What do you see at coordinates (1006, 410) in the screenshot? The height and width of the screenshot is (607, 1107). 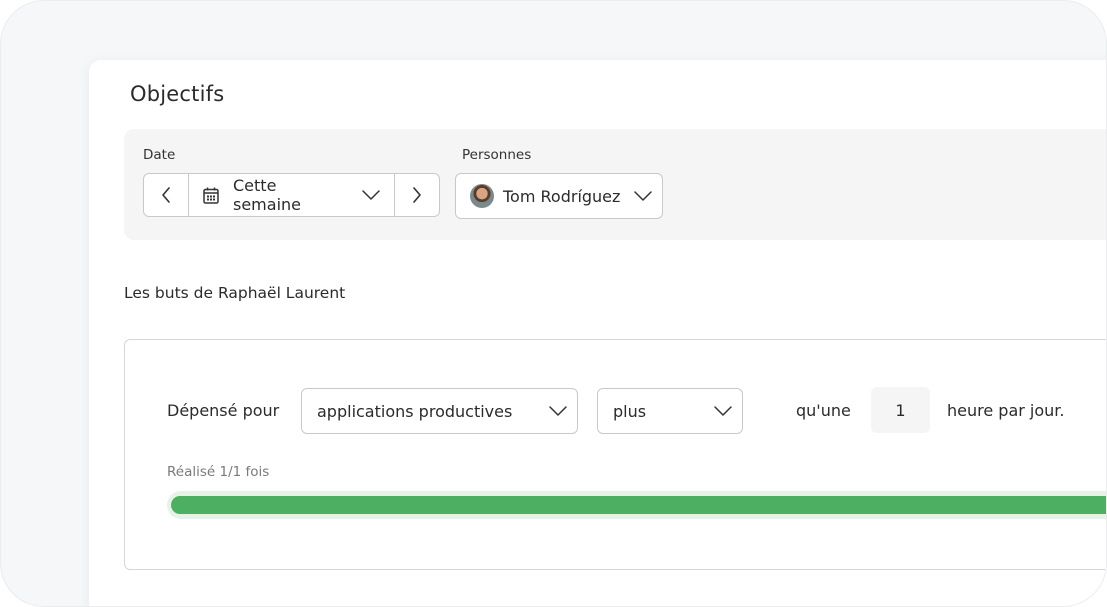 I see `goal-suffix-text: heure par jour.` at bounding box center [1006, 410].